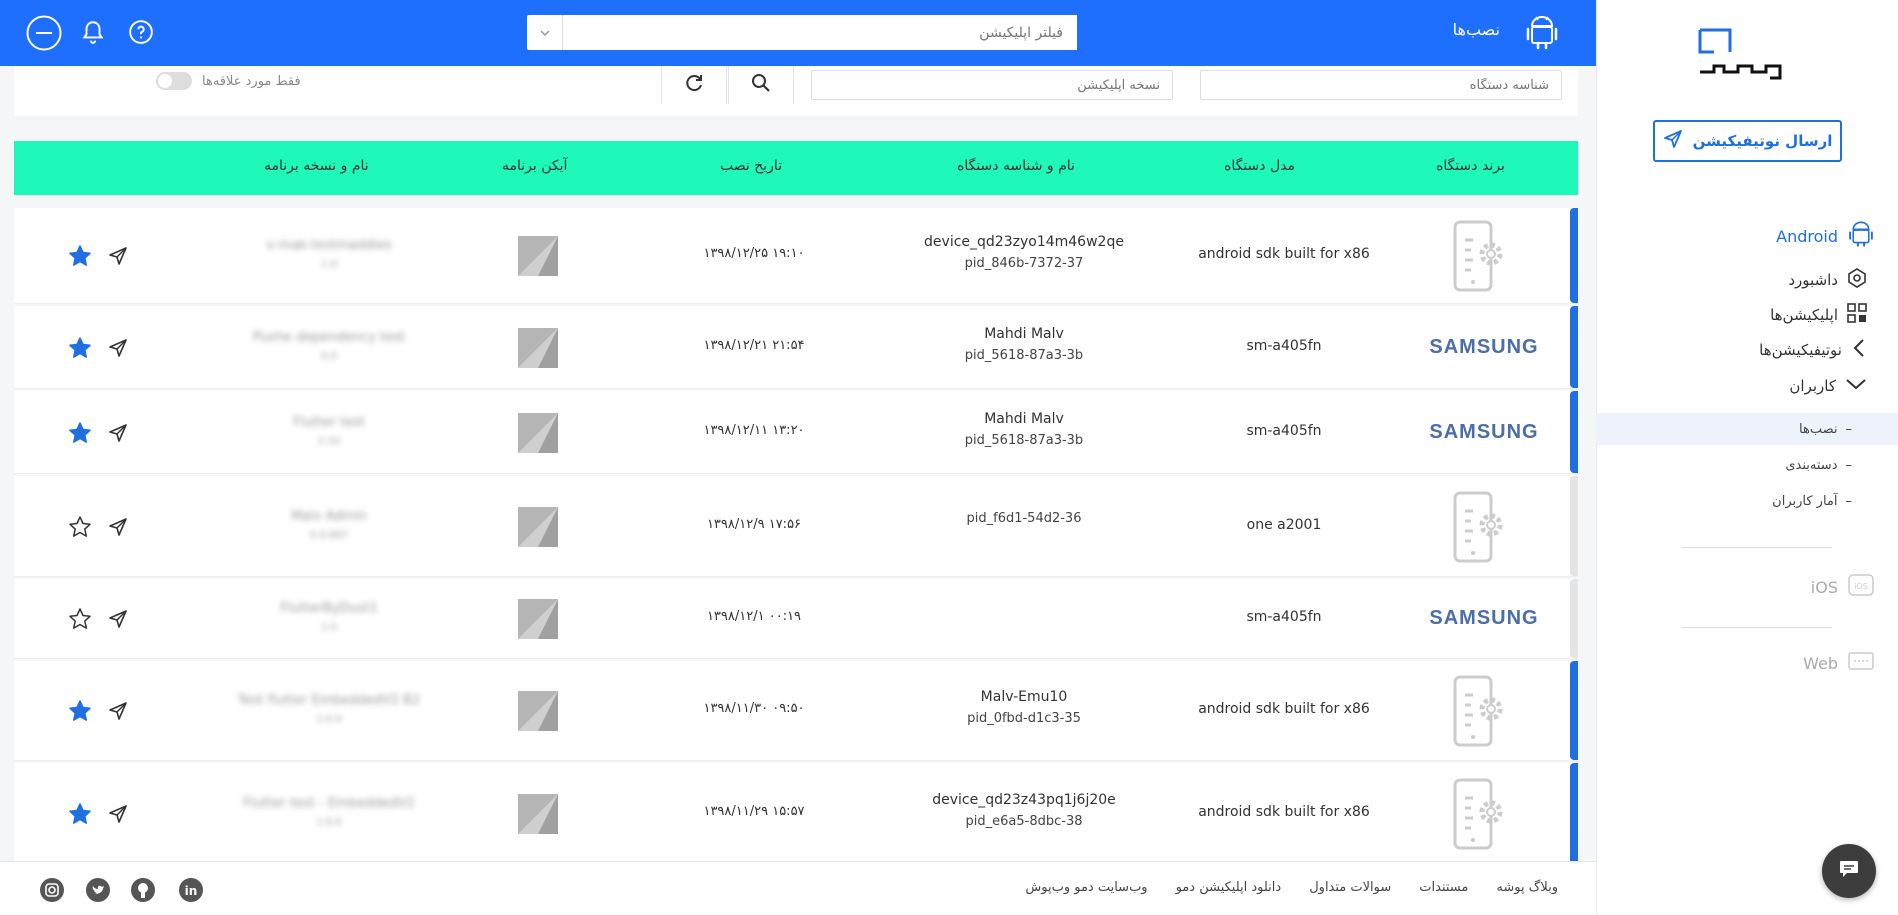 The height and width of the screenshot is (915, 1898). What do you see at coordinates (1016, 166) in the screenshot?
I see `col-device: نام و شناسه دستگاه` at bounding box center [1016, 166].